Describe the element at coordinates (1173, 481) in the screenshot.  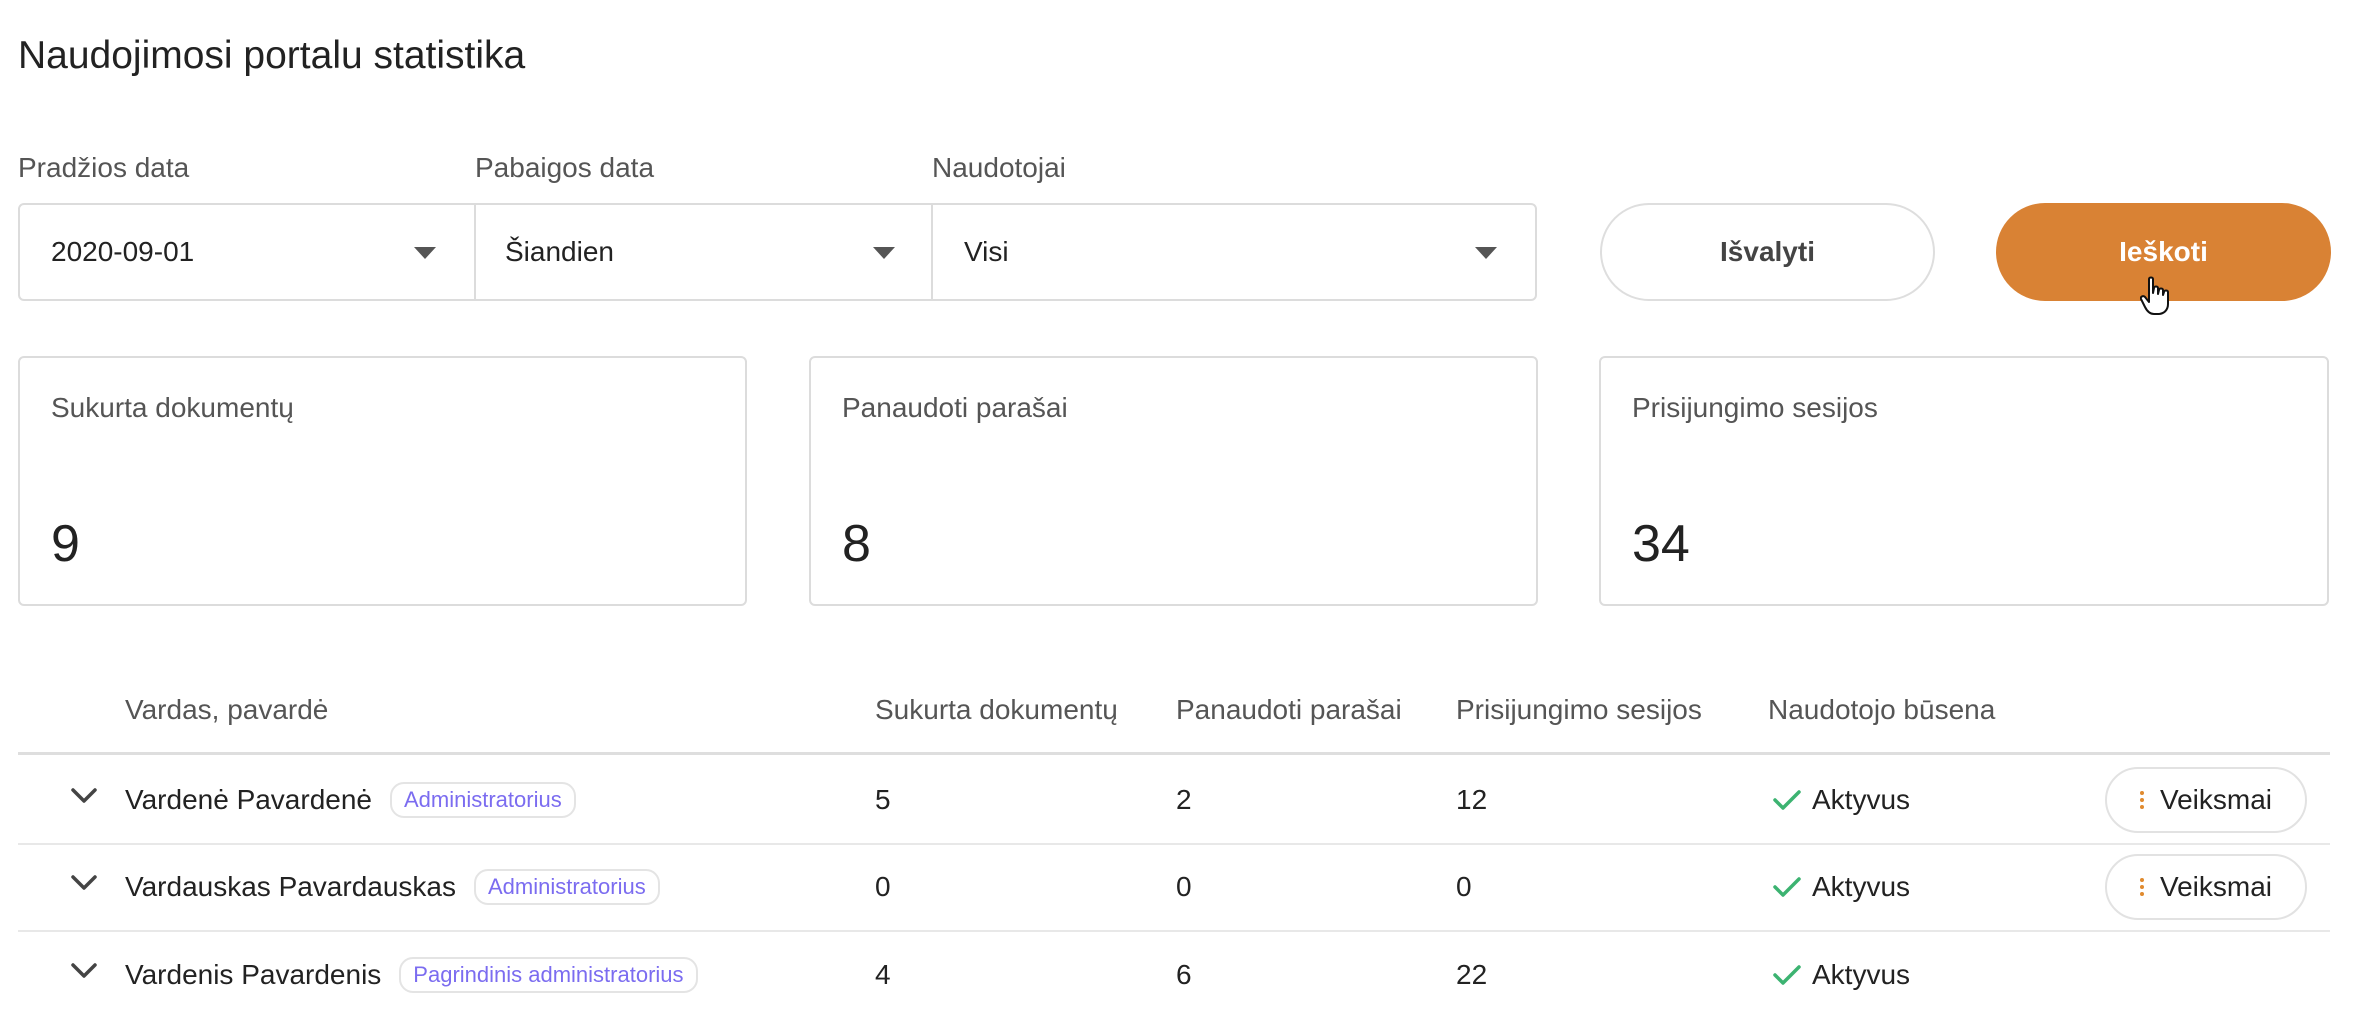
I see `stat-card-signatures: Panaudoti parašai 8` at that location.